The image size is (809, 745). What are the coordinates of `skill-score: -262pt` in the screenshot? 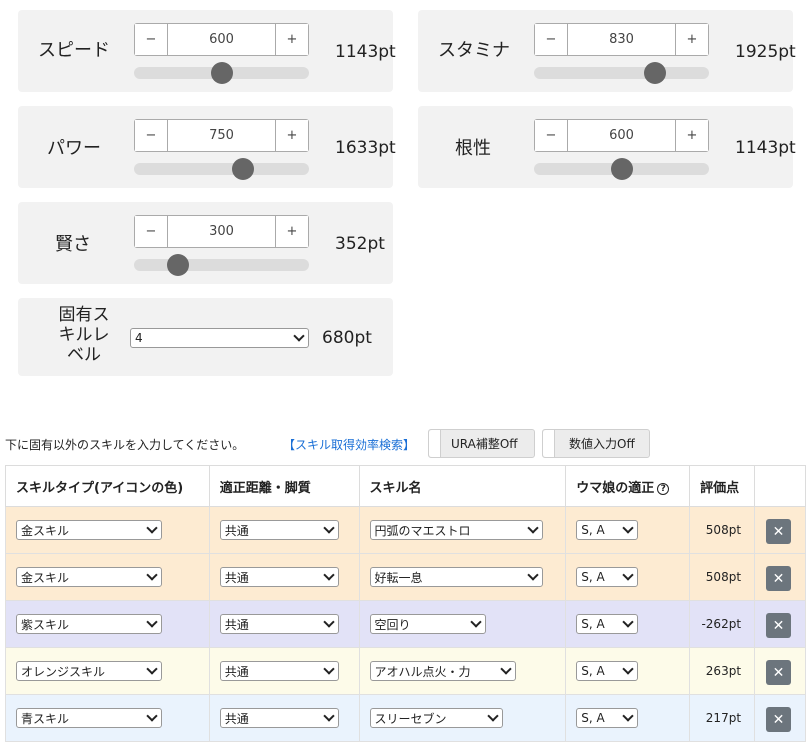 It's located at (722, 624).